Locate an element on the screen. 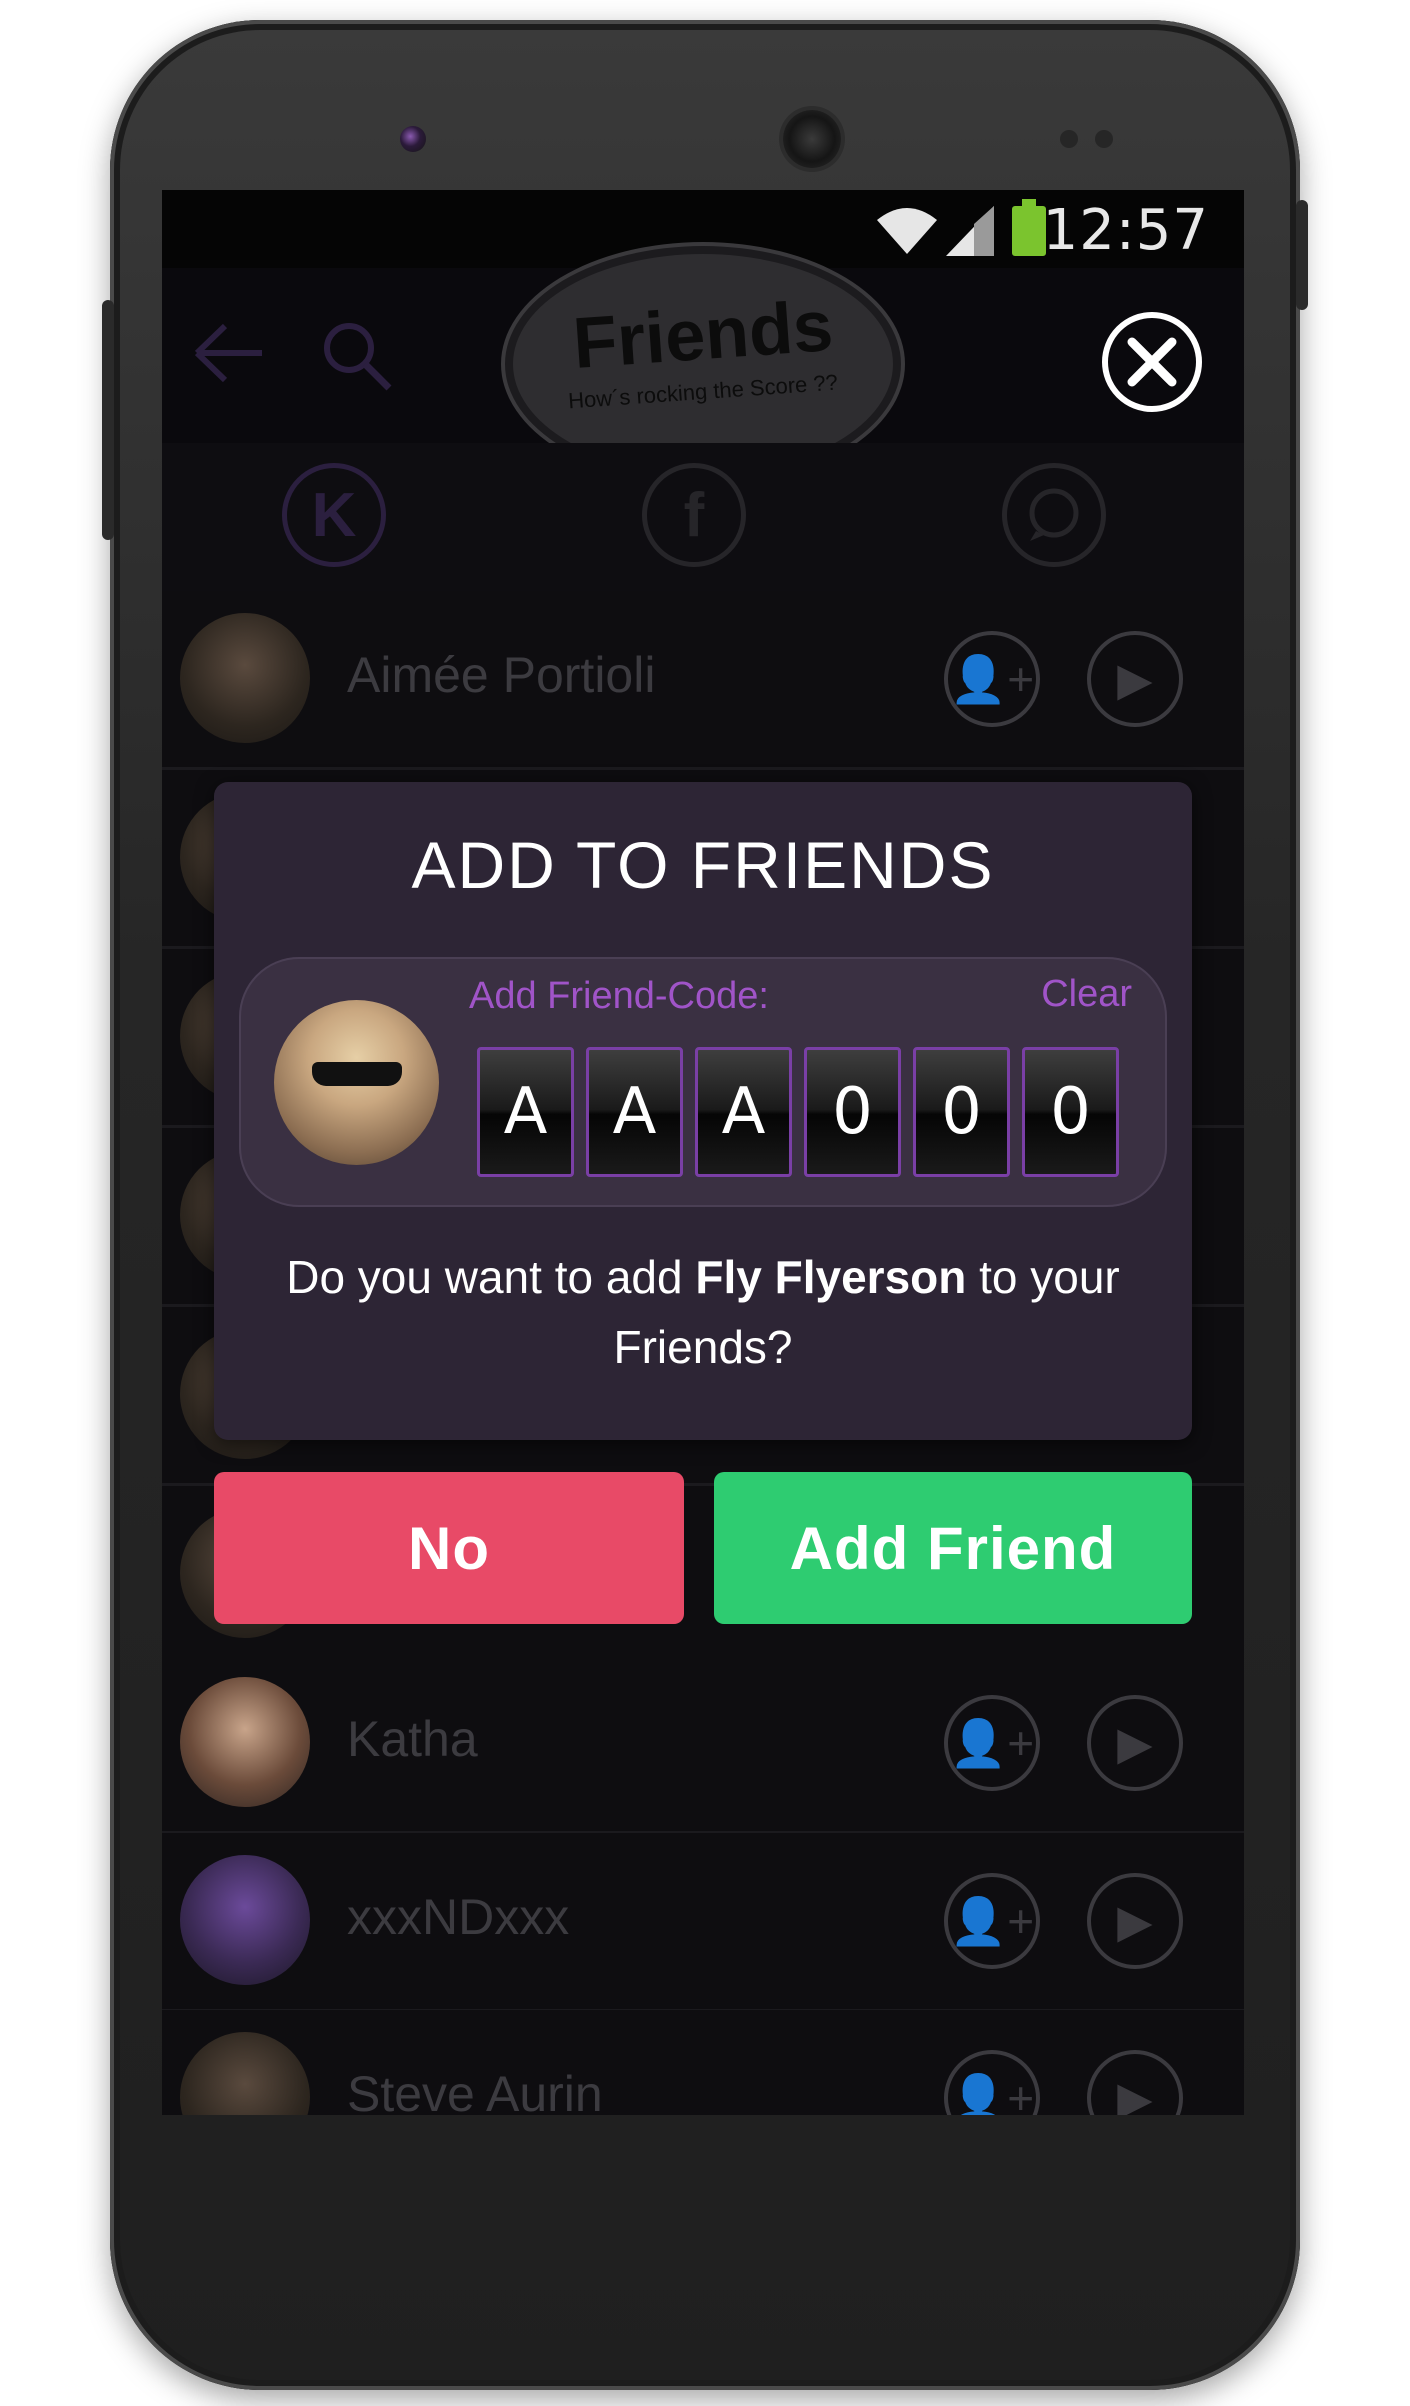  dialog-title: ADD TO FRIENDS is located at coordinates (703, 865).